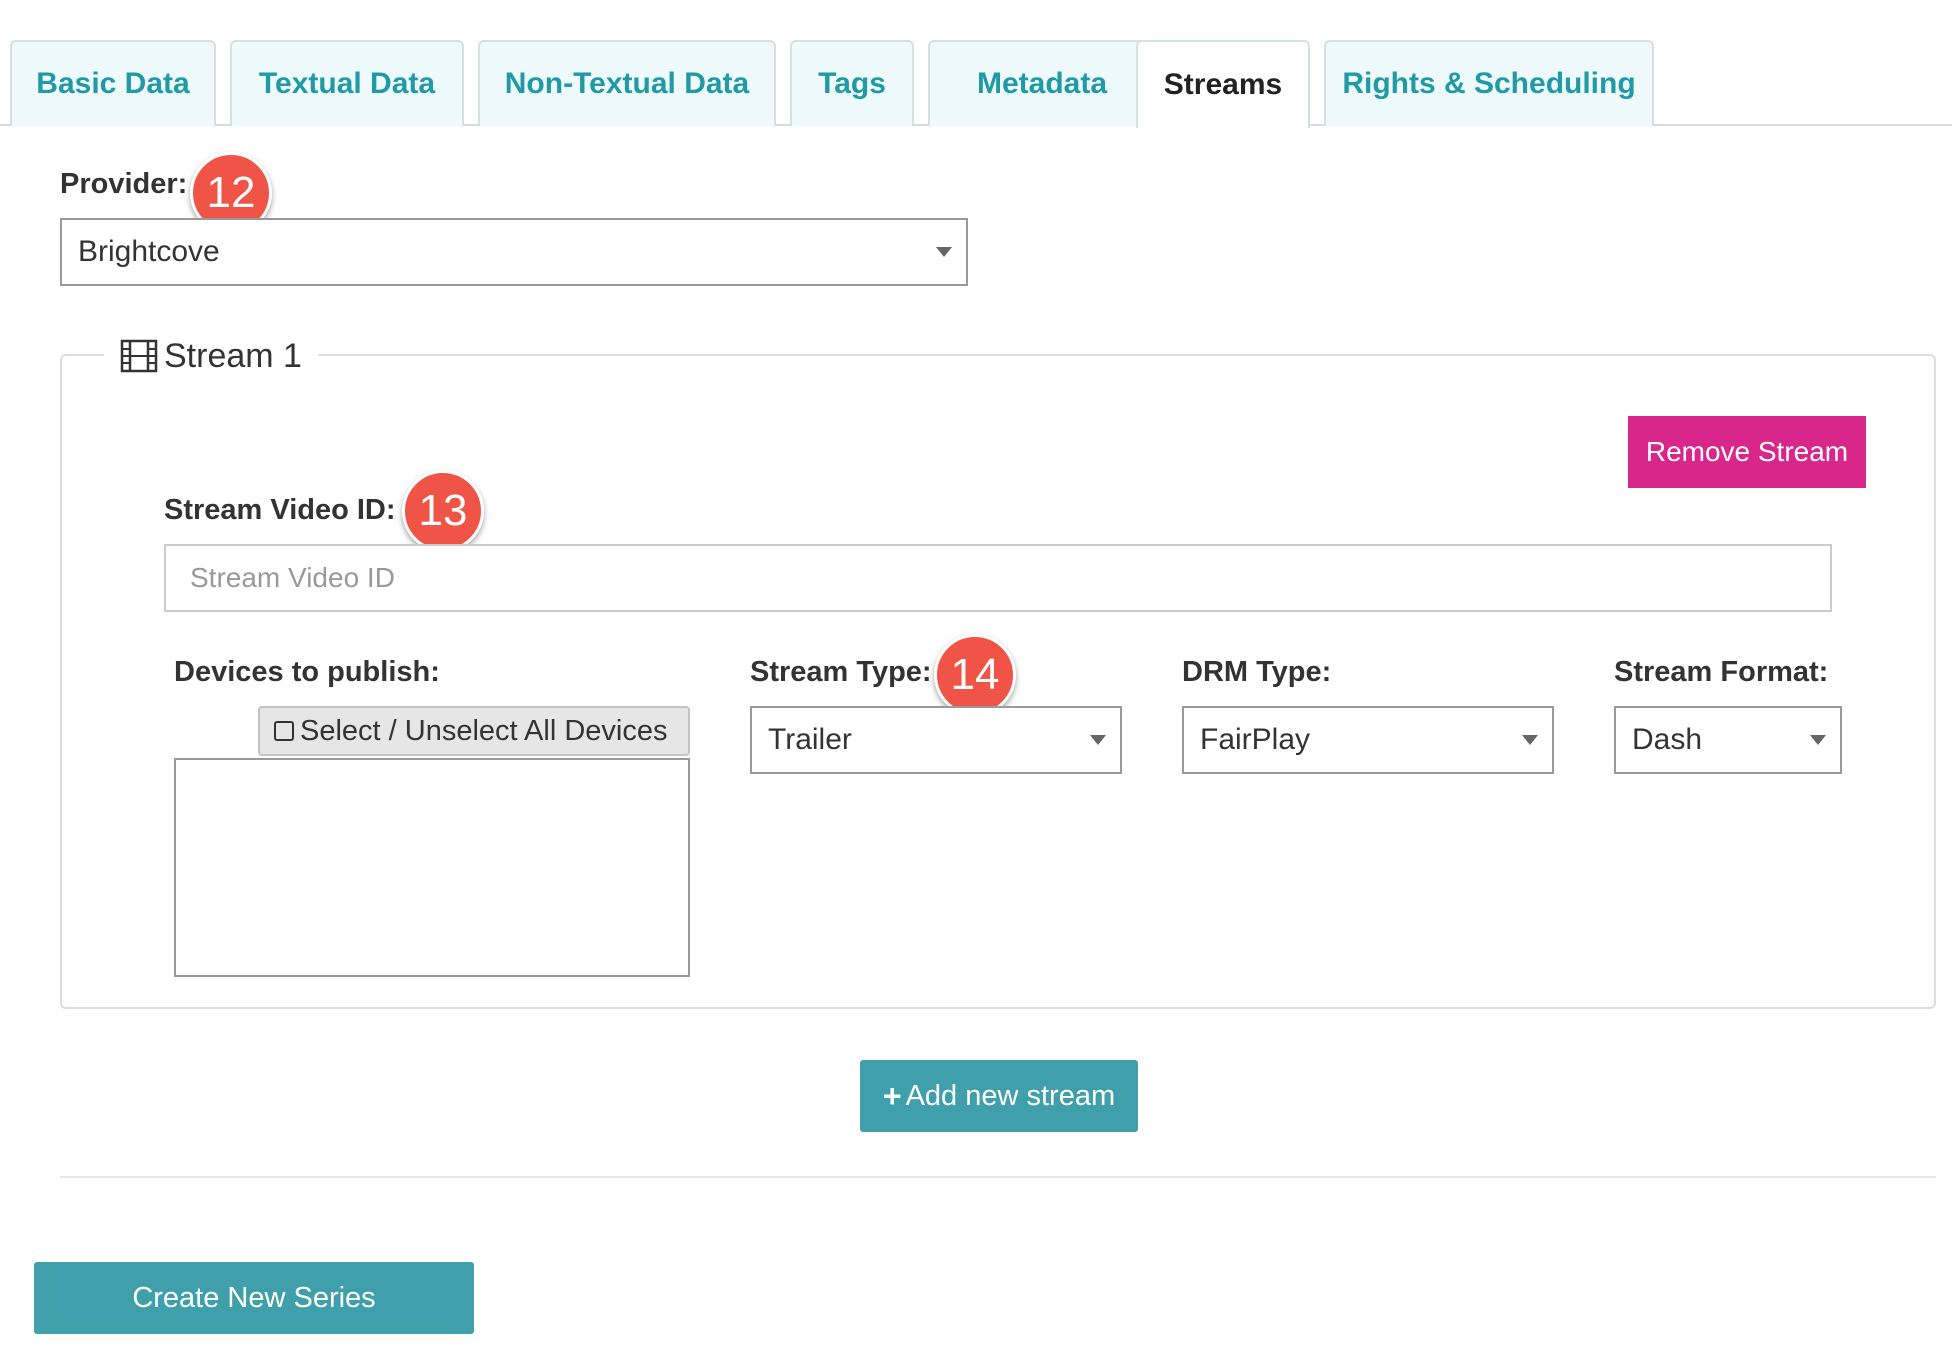 The height and width of the screenshot is (1370, 1952). I want to click on stream-format-label: Stream Format:, so click(1721, 672).